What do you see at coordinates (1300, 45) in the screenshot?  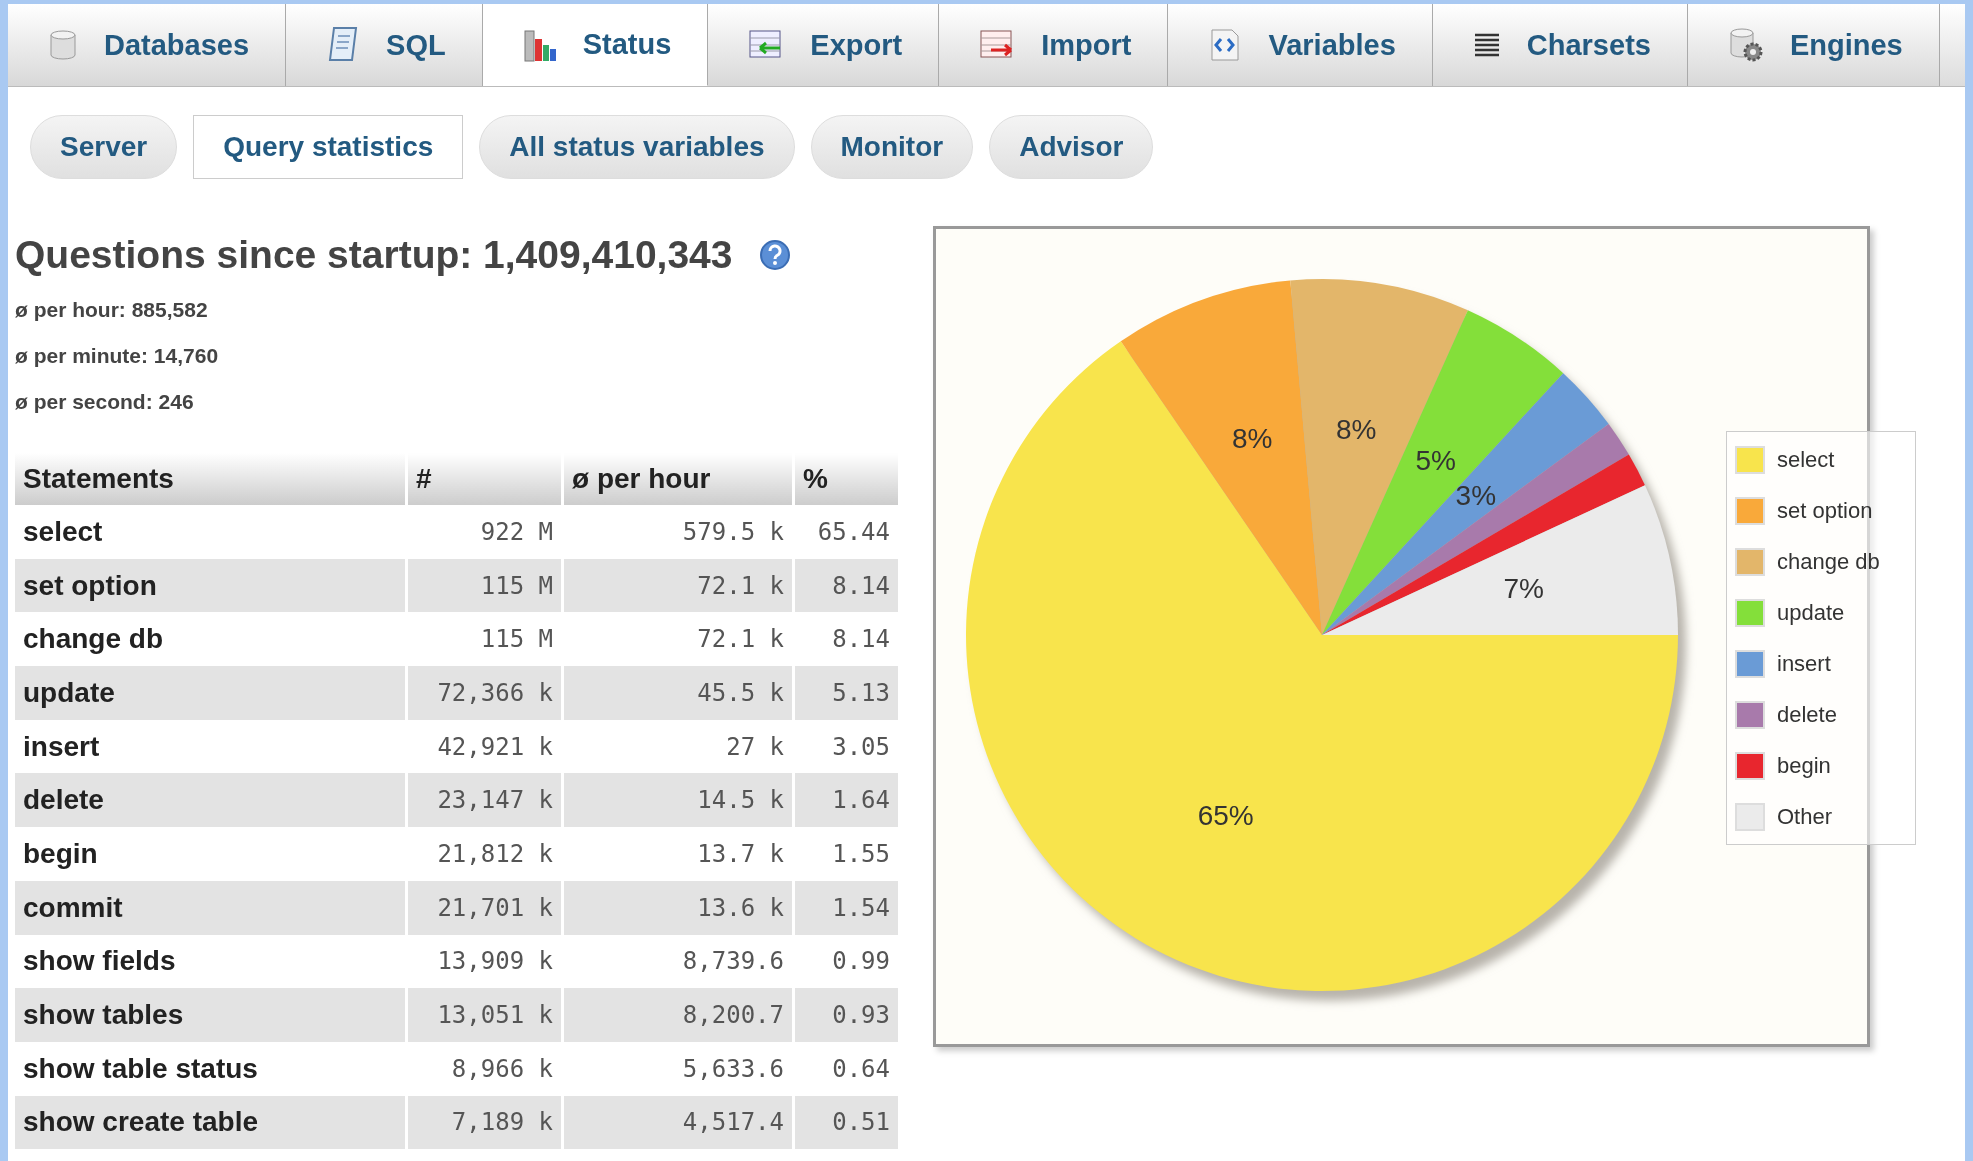 I see `tab: Variables` at bounding box center [1300, 45].